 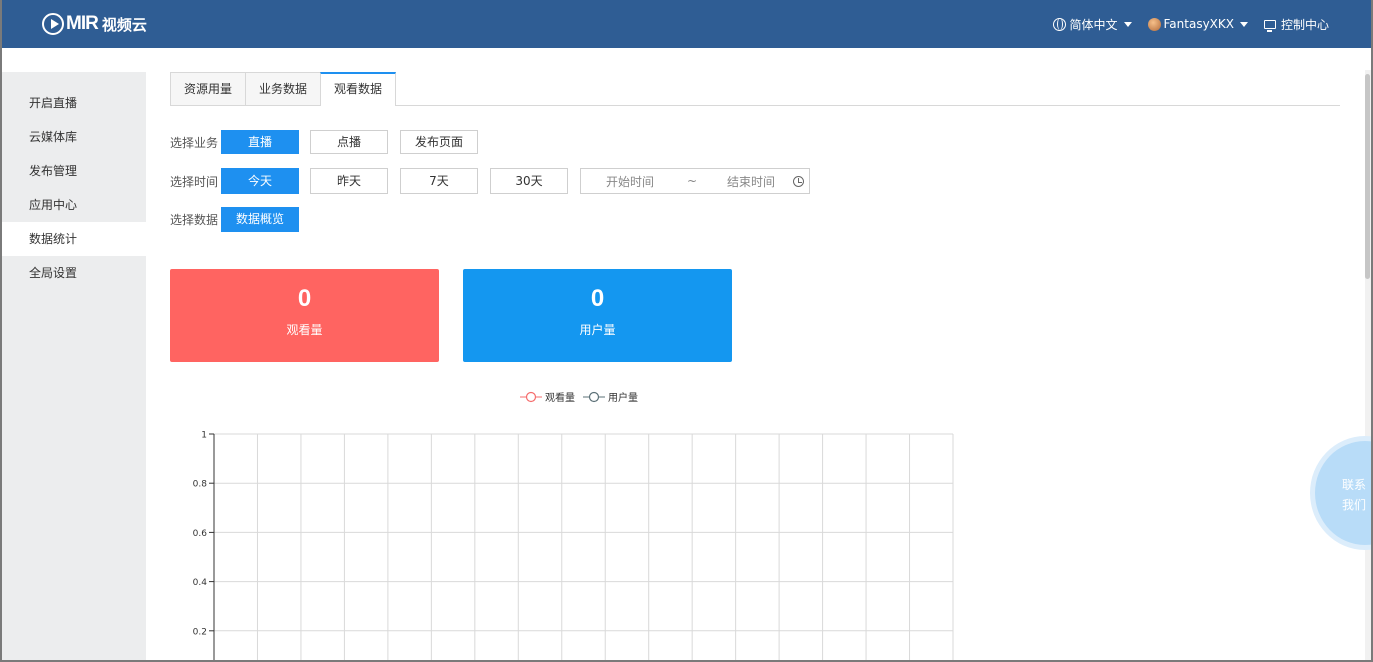 What do you see at coordinates (531, 396) in the screenshot?
I see `legend-marker-views` at bounding box center [531, 396].